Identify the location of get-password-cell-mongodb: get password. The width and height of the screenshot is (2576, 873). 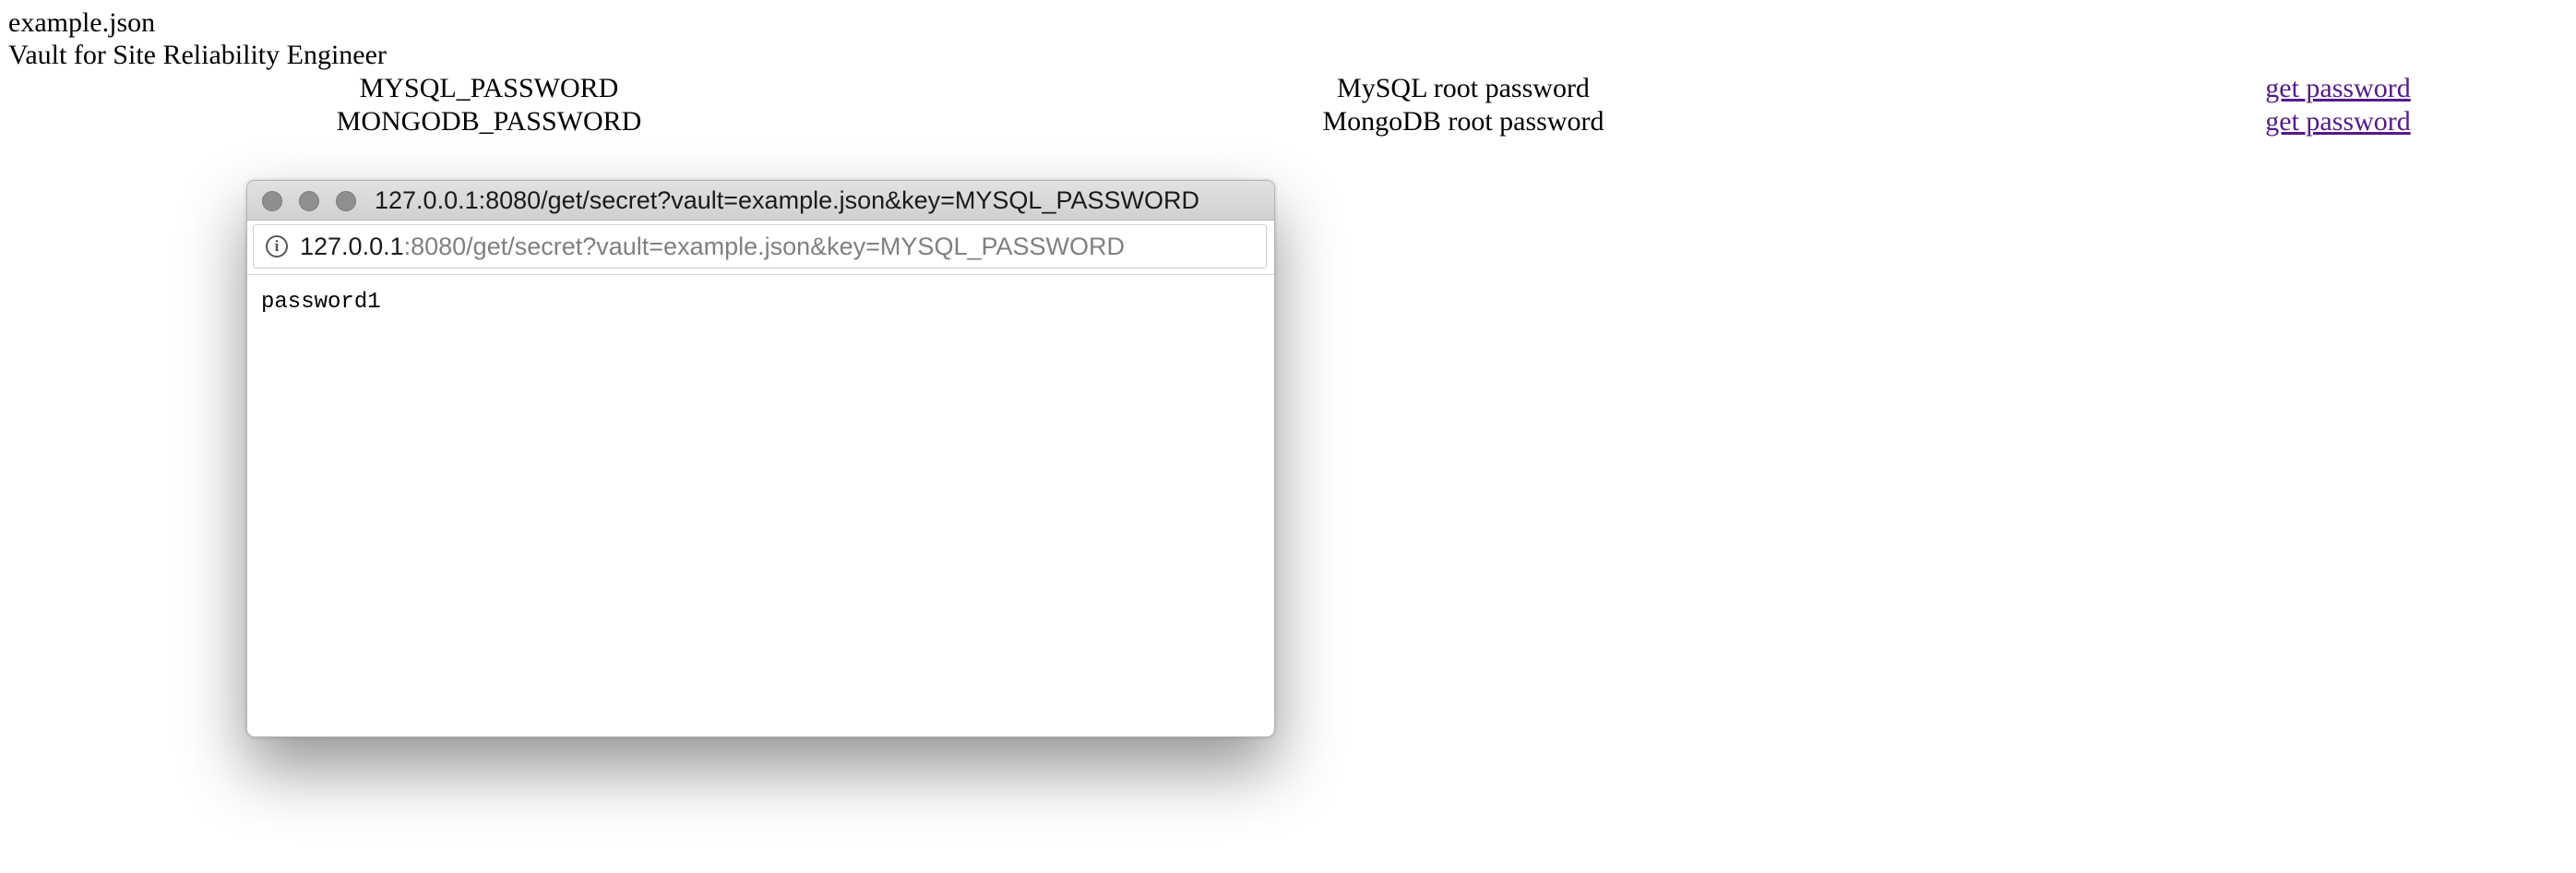
(2338, 121).